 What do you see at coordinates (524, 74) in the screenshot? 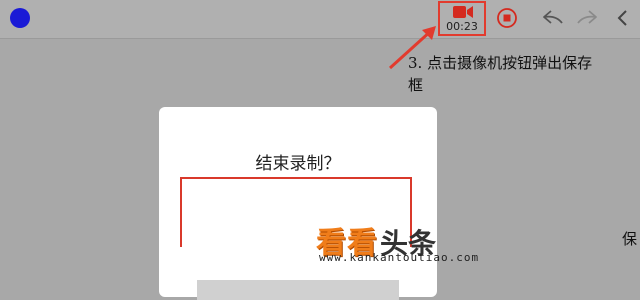
I see `instruction-annotation: 3. 点击摄像机按钮弹出保存 框` at bounding box center [524, 74].